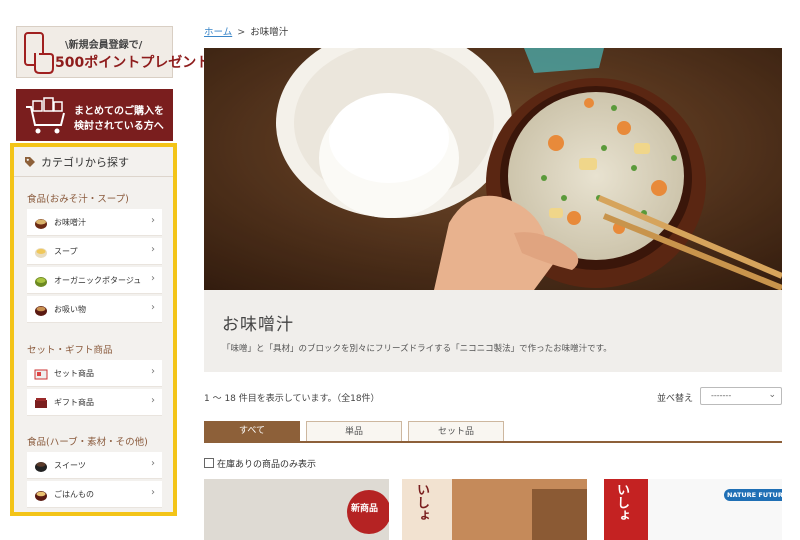 The image size is (800, 540). What do you see at coordinates (269, 32) in the screenshot?
I see `breadcrumb-current: お味噌汁` at bounding box center [269, 32].